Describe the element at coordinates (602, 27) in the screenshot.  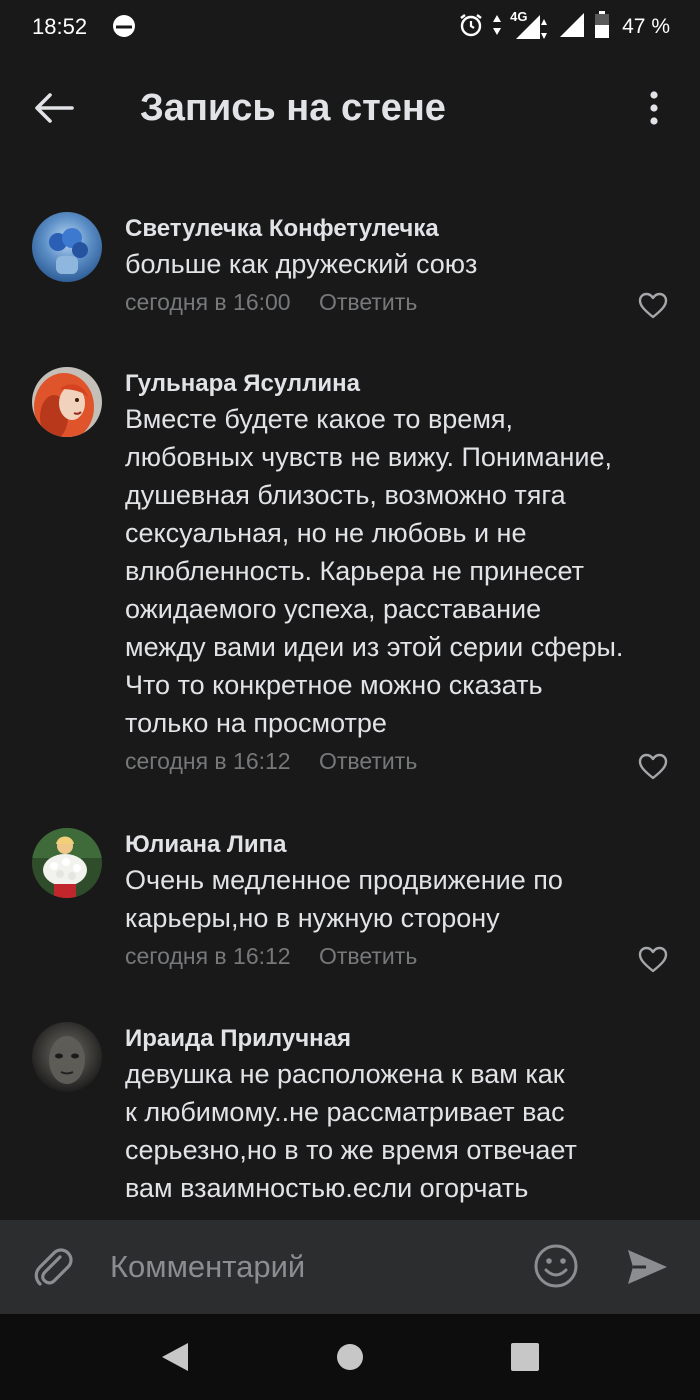
I see `battery-icon` at that location.